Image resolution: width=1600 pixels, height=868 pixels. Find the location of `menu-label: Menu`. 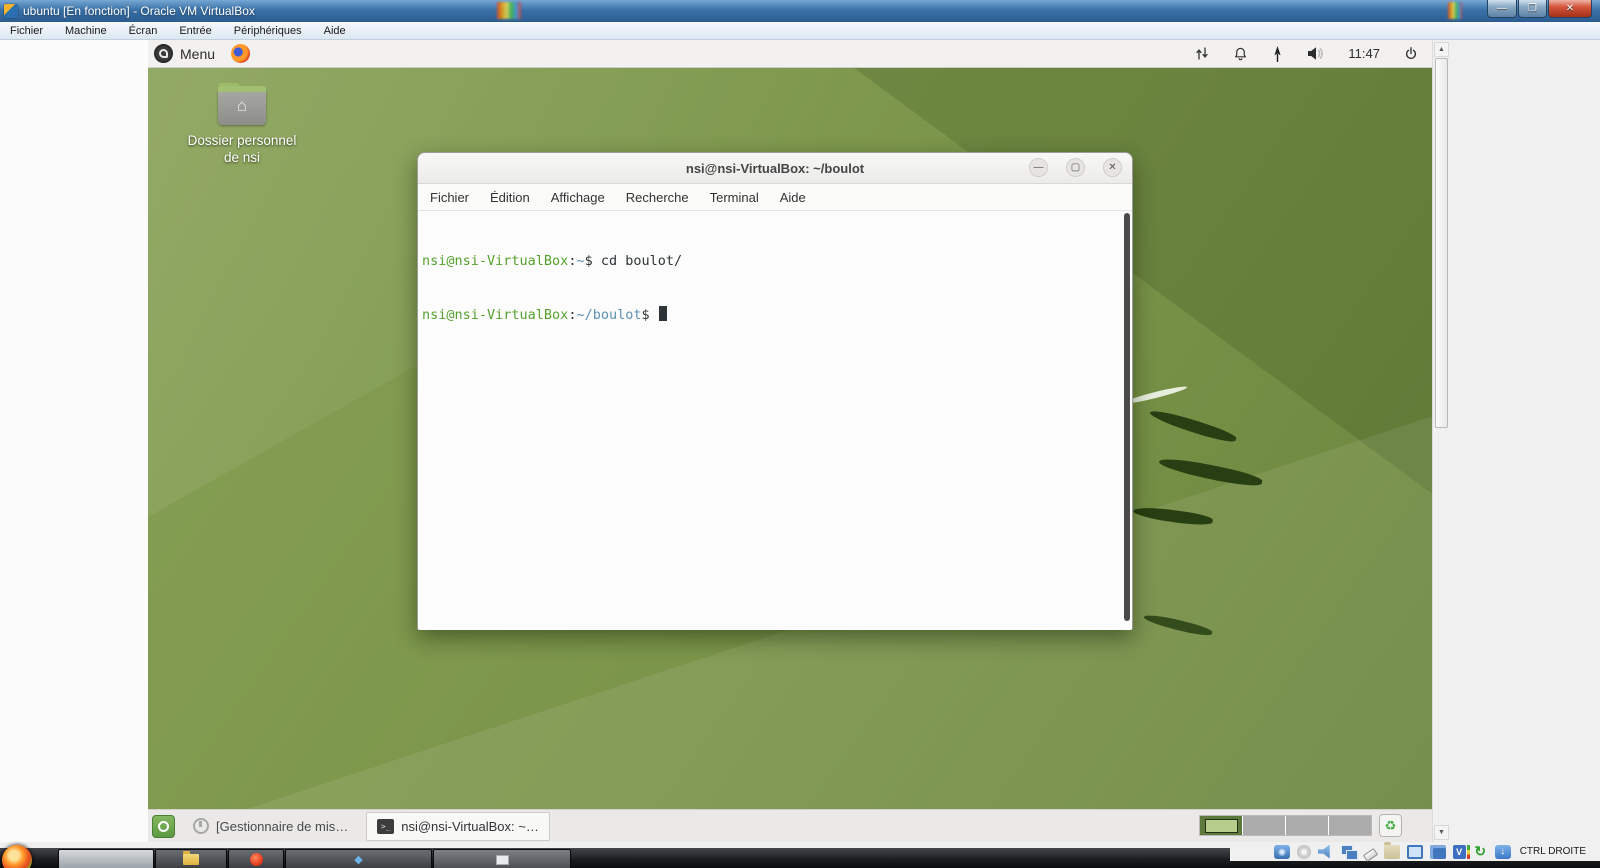

menu-label: Menu is located at coordinates (198, 53).